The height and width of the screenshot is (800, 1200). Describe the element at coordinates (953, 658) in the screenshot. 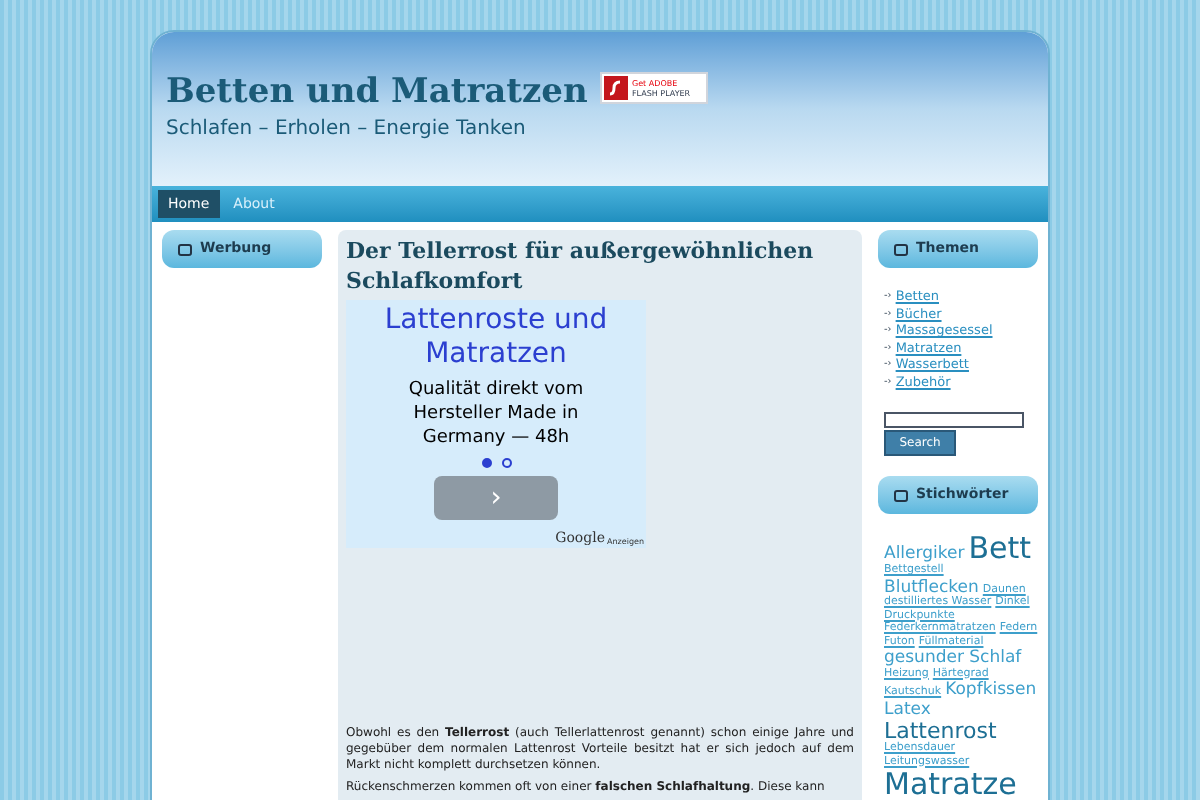

I see `tag-link: gesunder Schlaf` at that location.